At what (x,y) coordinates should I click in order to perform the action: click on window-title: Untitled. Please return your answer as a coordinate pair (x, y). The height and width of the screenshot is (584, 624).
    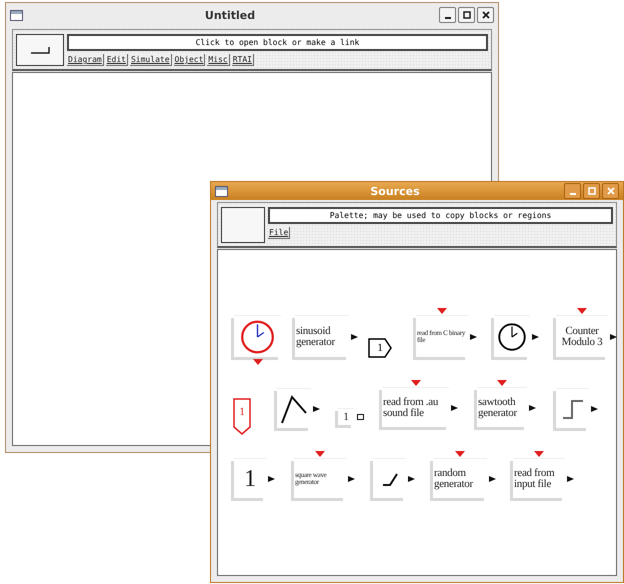
    Looking at the image, I should click on (230, 15).